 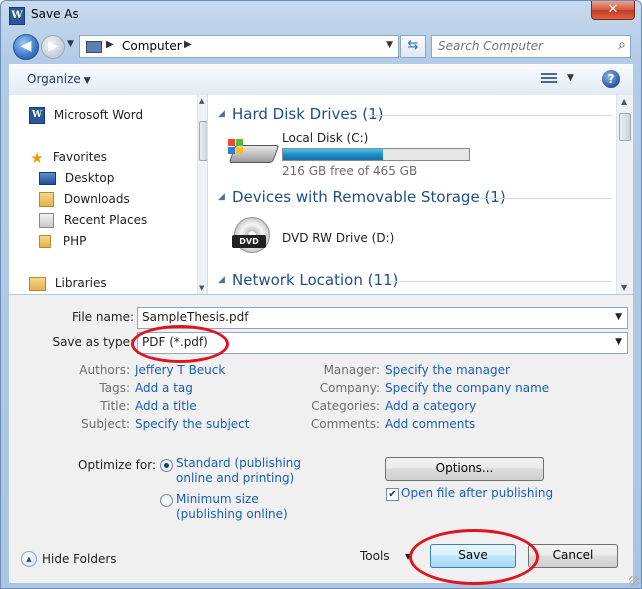 What do you see at coordinates (79, 559) in the screenshot?
I see `hide-folders-label: Hide Folders` at bounding box center [79, 559].